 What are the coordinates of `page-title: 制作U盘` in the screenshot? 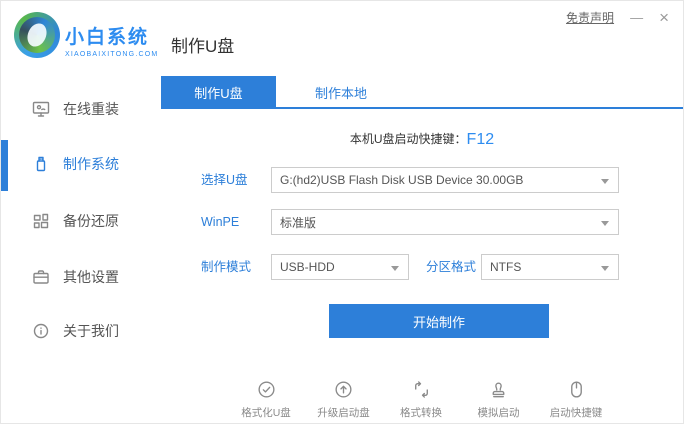 It's located at (203, 46).